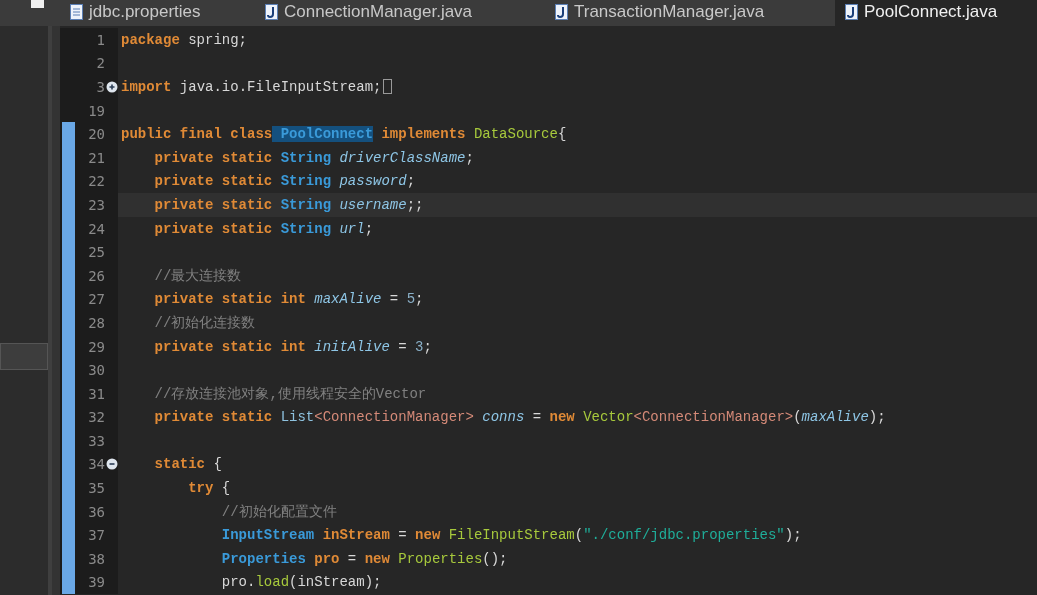  Describe the element at coordinates (96, 346) in the screenshot. I see `line-number: 29` at that location.